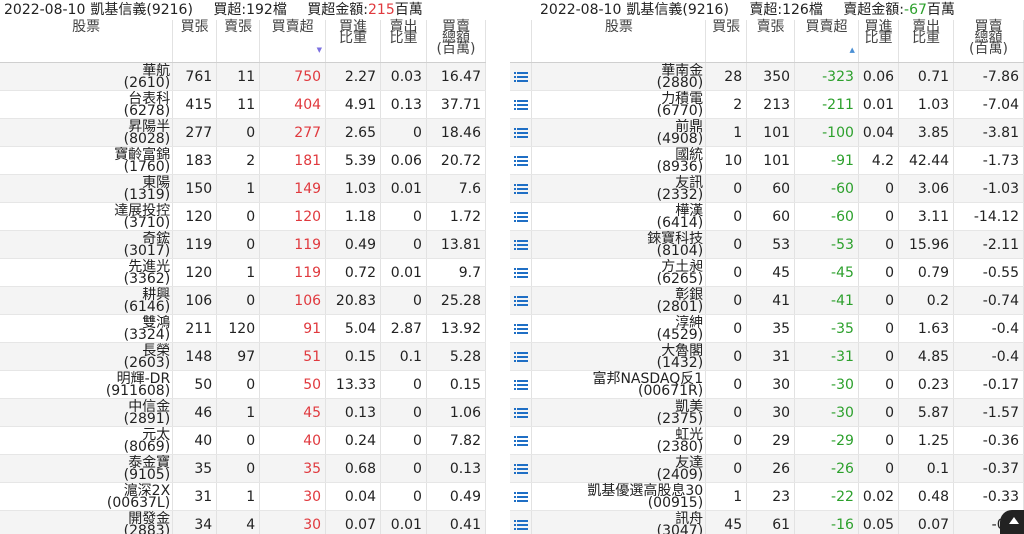  I want to click on stock-cell: 大魯閣 (1432), so click(619, 356).